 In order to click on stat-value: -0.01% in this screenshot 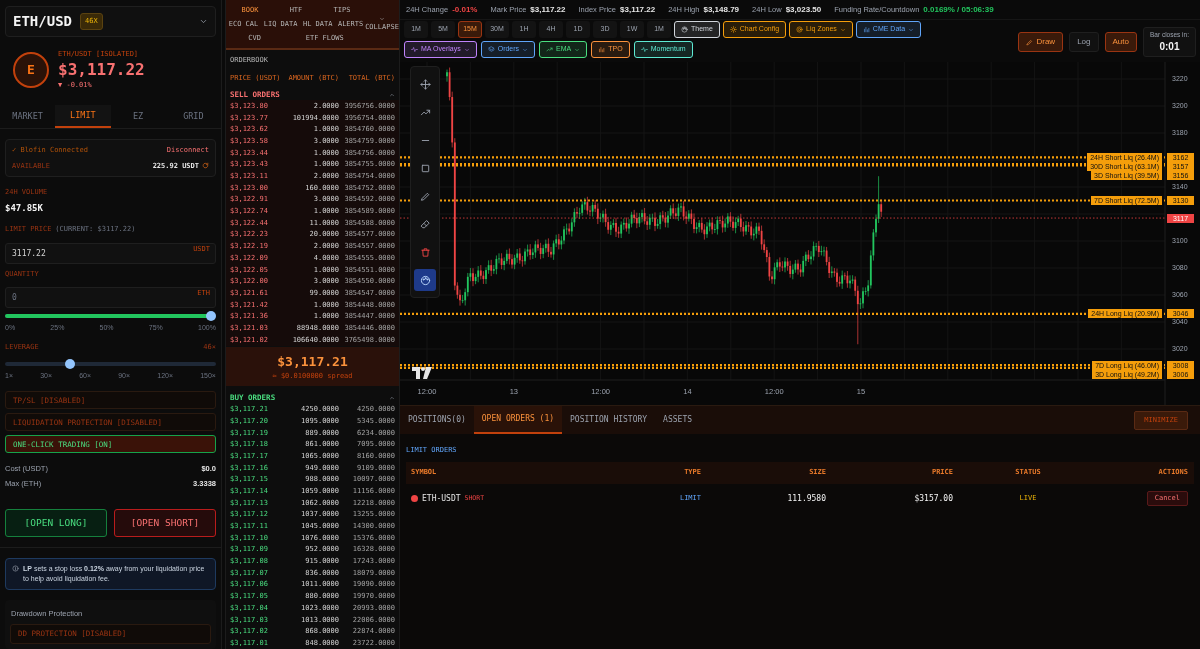, I will do `click(465, 9)`.